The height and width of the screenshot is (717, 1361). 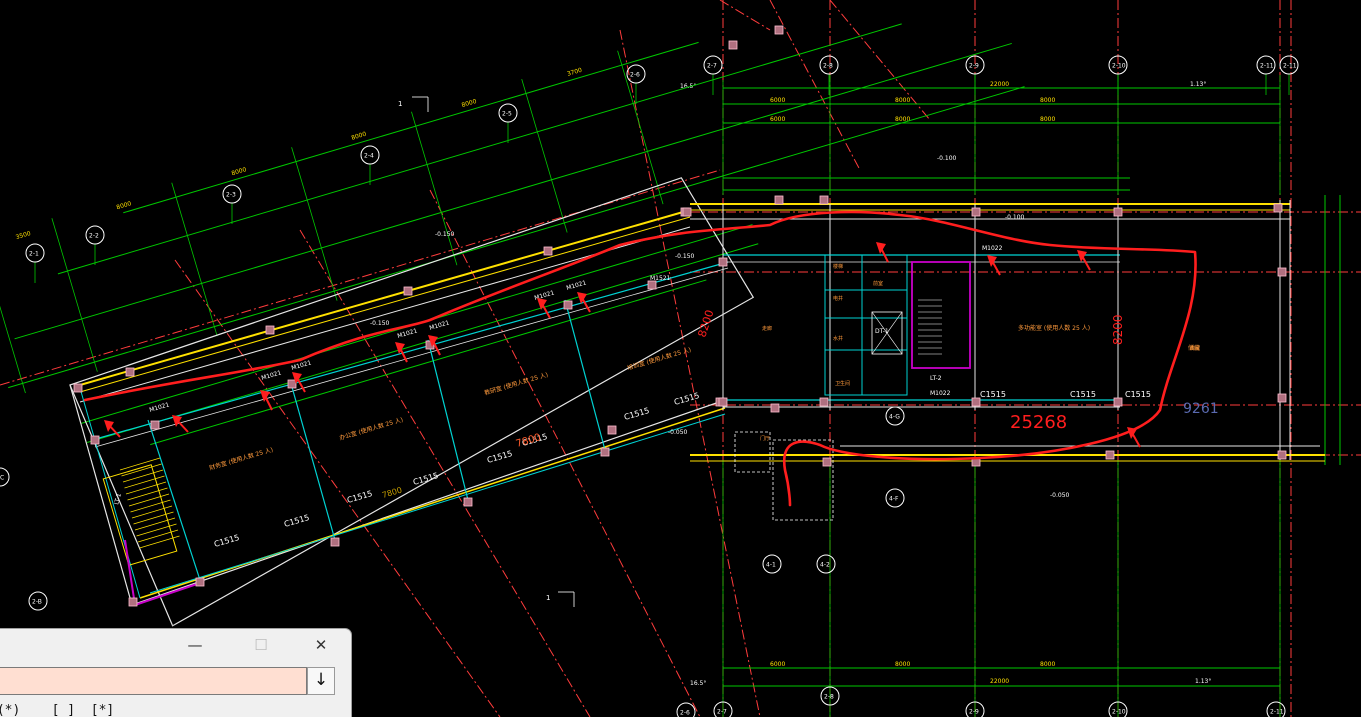 I want to click on small-room-text: 楼梯, so click(x=838, y=266).